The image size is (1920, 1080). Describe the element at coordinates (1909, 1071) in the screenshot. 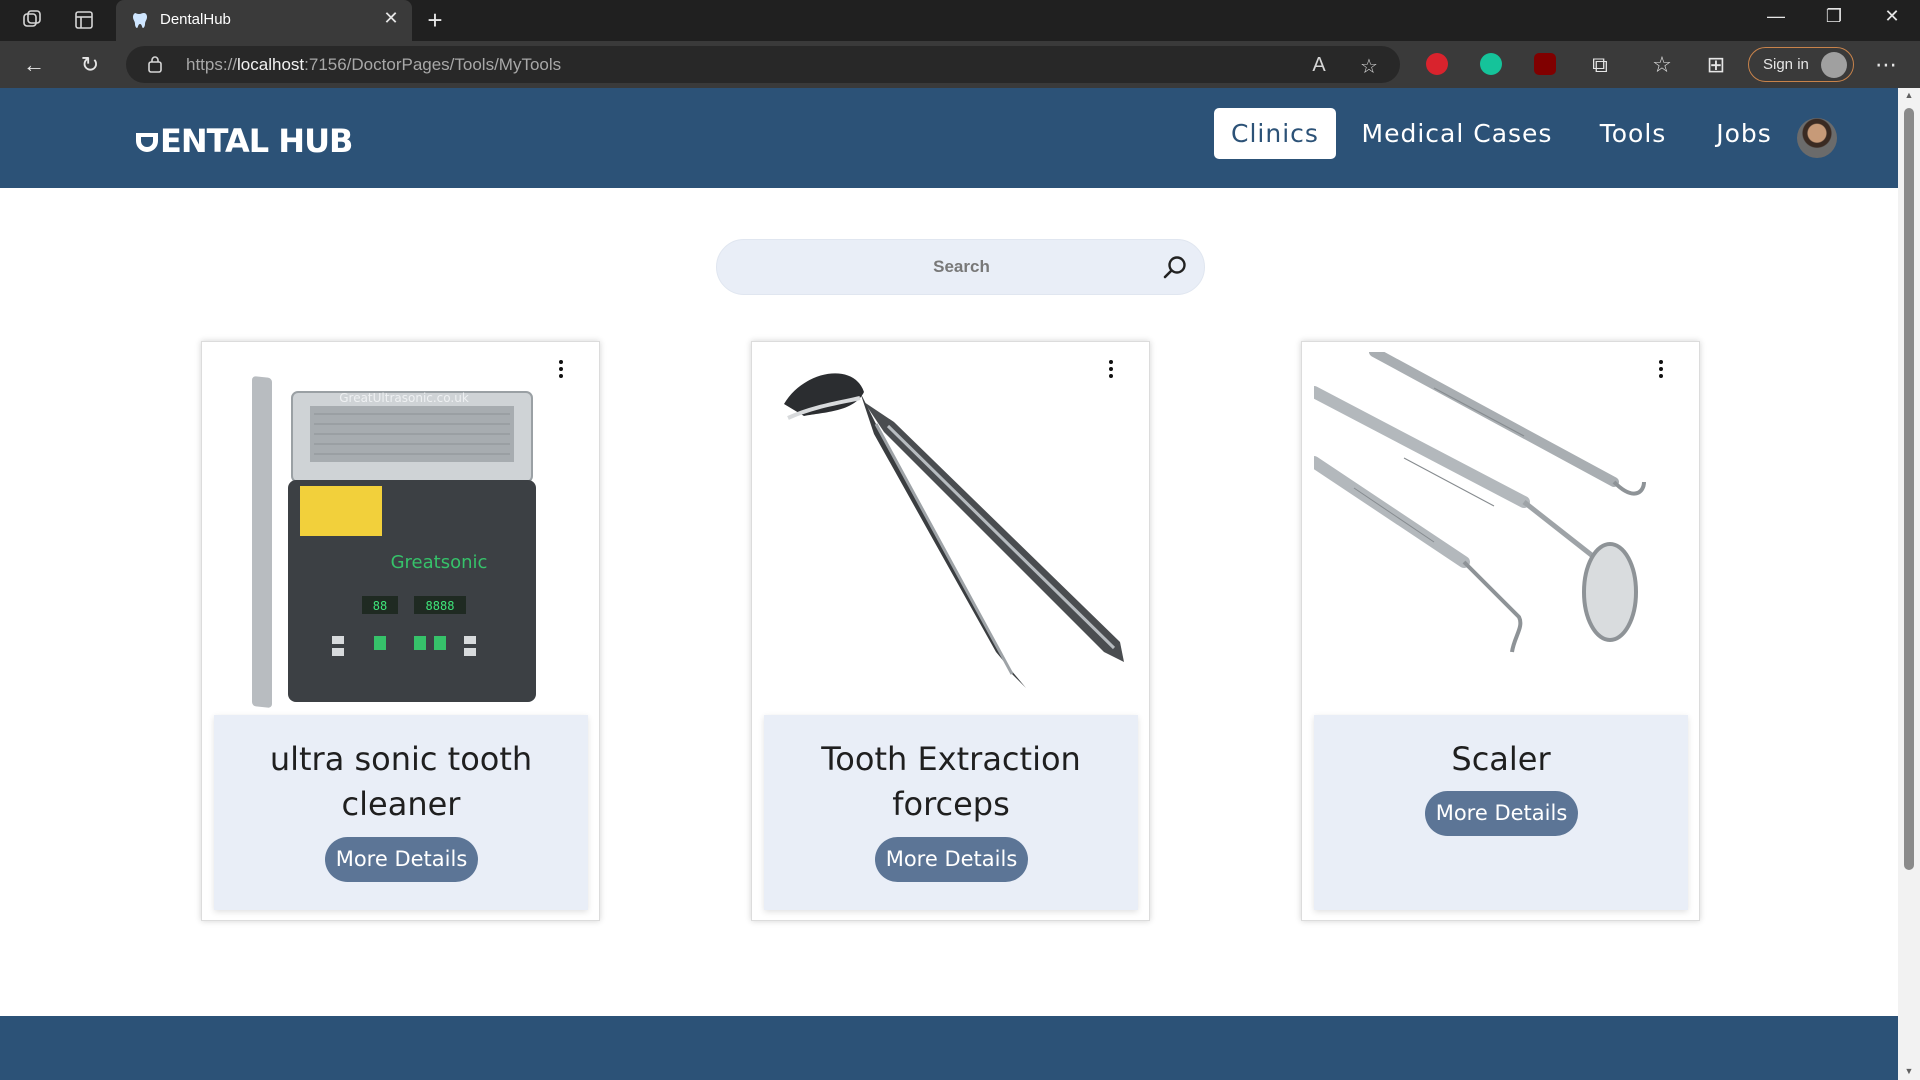

I see `scroll-down-arrow-icon: ▼` at that location.